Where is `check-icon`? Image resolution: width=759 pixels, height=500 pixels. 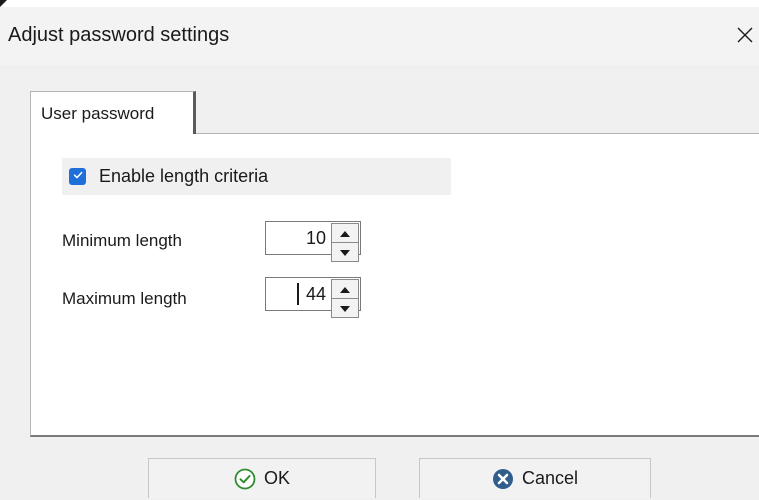
check-icon is located at coordinates (78, 177).